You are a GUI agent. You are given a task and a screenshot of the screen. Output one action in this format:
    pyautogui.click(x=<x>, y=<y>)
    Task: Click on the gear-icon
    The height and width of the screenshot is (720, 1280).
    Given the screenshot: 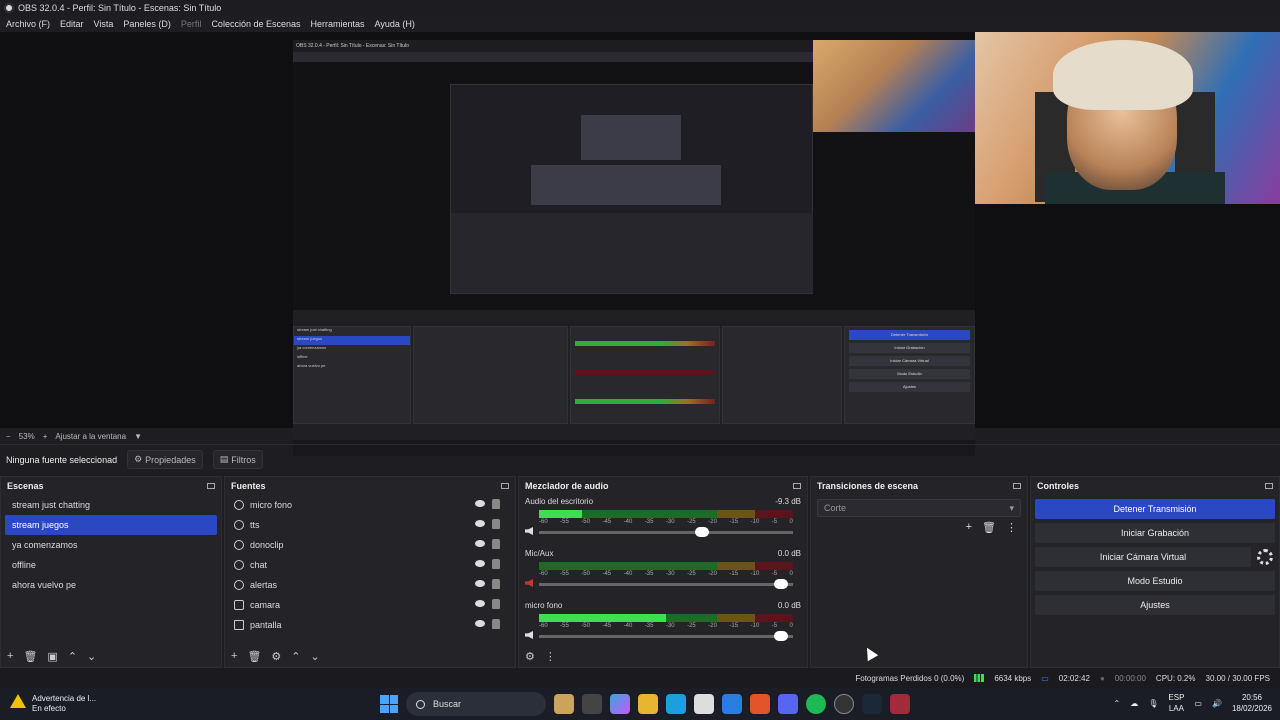 What is the action you would take?
    pyautogui.click(x=1265, y=557)
    